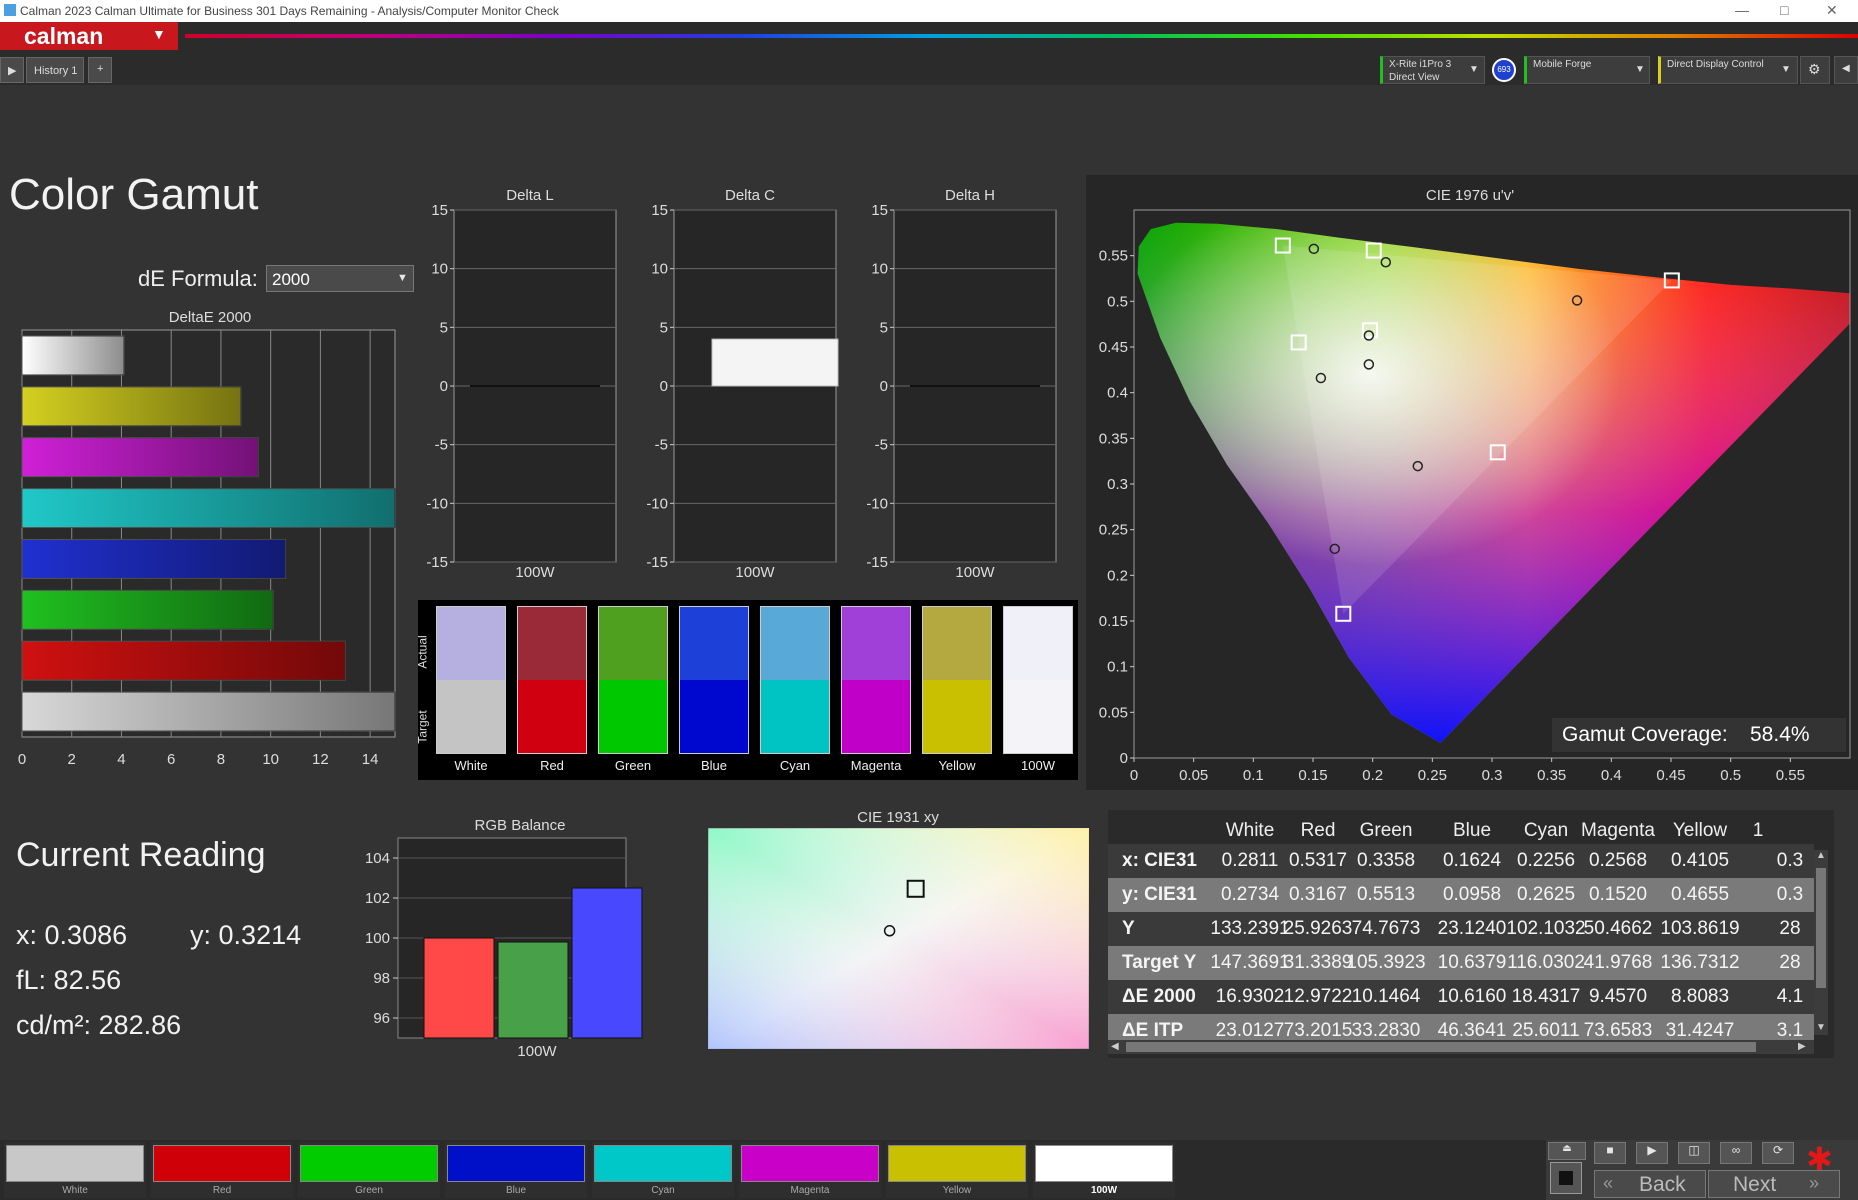 The height and width of the screenshot is (1200, 1858). What do you see at coordinates (1134, 775) in the screenshot?
I see `cie1976-xtick: 0` at bounding box center [1134, 775].